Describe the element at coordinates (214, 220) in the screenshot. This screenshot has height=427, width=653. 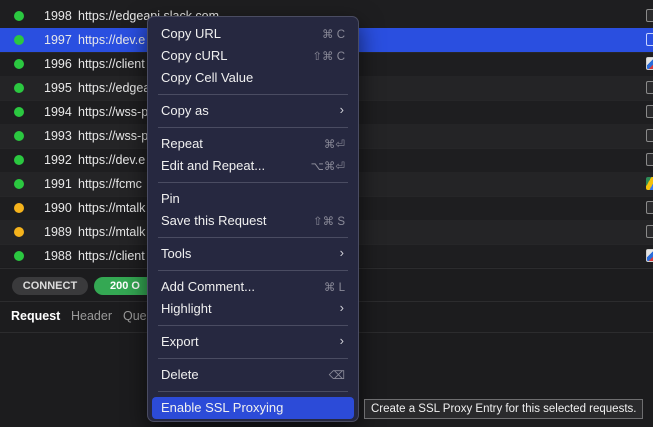
I see `menu-item-label: Save this Request` at that location.